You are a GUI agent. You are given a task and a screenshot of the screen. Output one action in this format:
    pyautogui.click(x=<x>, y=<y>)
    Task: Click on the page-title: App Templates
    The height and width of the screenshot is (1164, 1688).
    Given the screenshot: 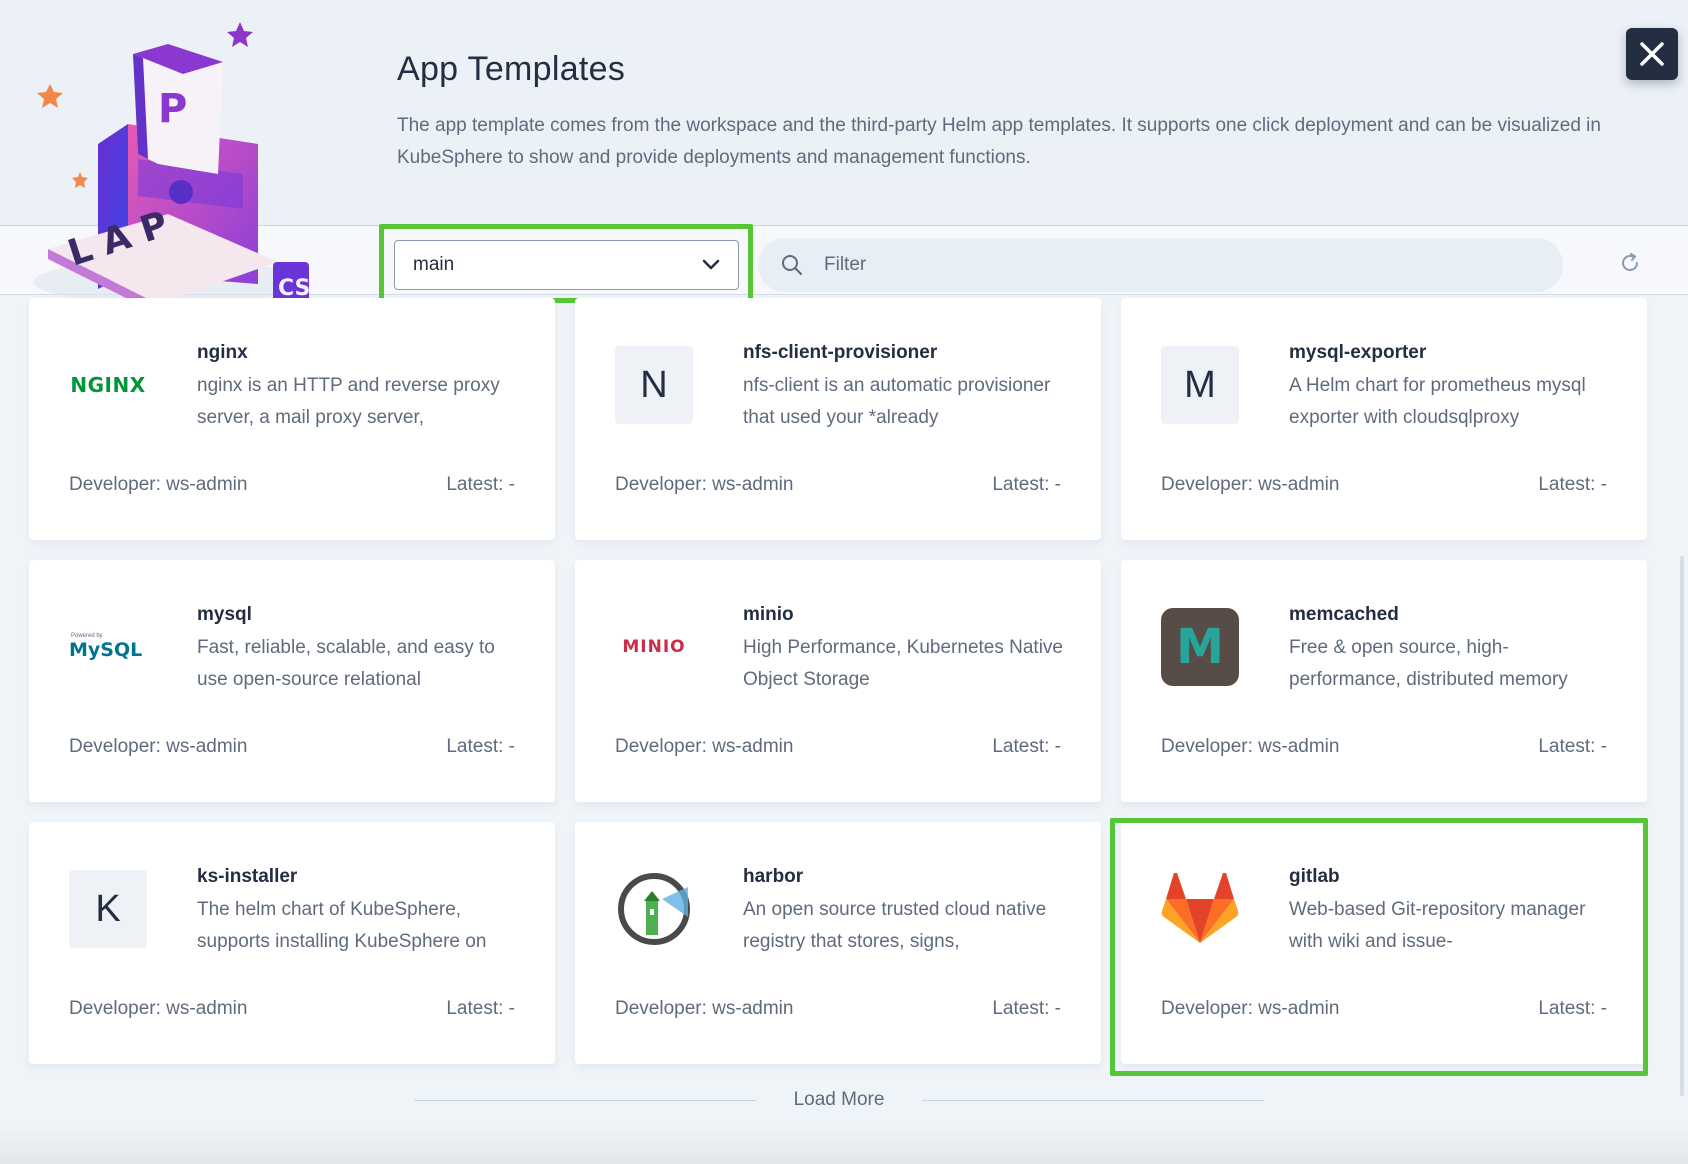 What is the action you would take?
    pyautogui.click(x=511, y=69)
    